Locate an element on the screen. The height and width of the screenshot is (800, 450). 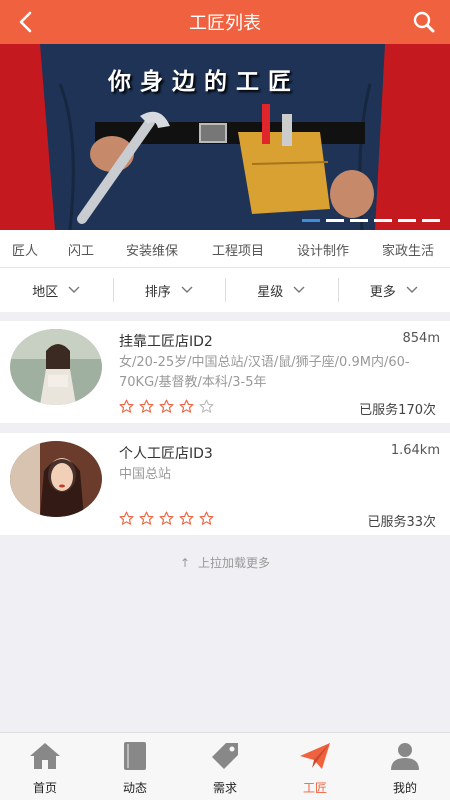
user-icon is located at coordinates (405, 756).